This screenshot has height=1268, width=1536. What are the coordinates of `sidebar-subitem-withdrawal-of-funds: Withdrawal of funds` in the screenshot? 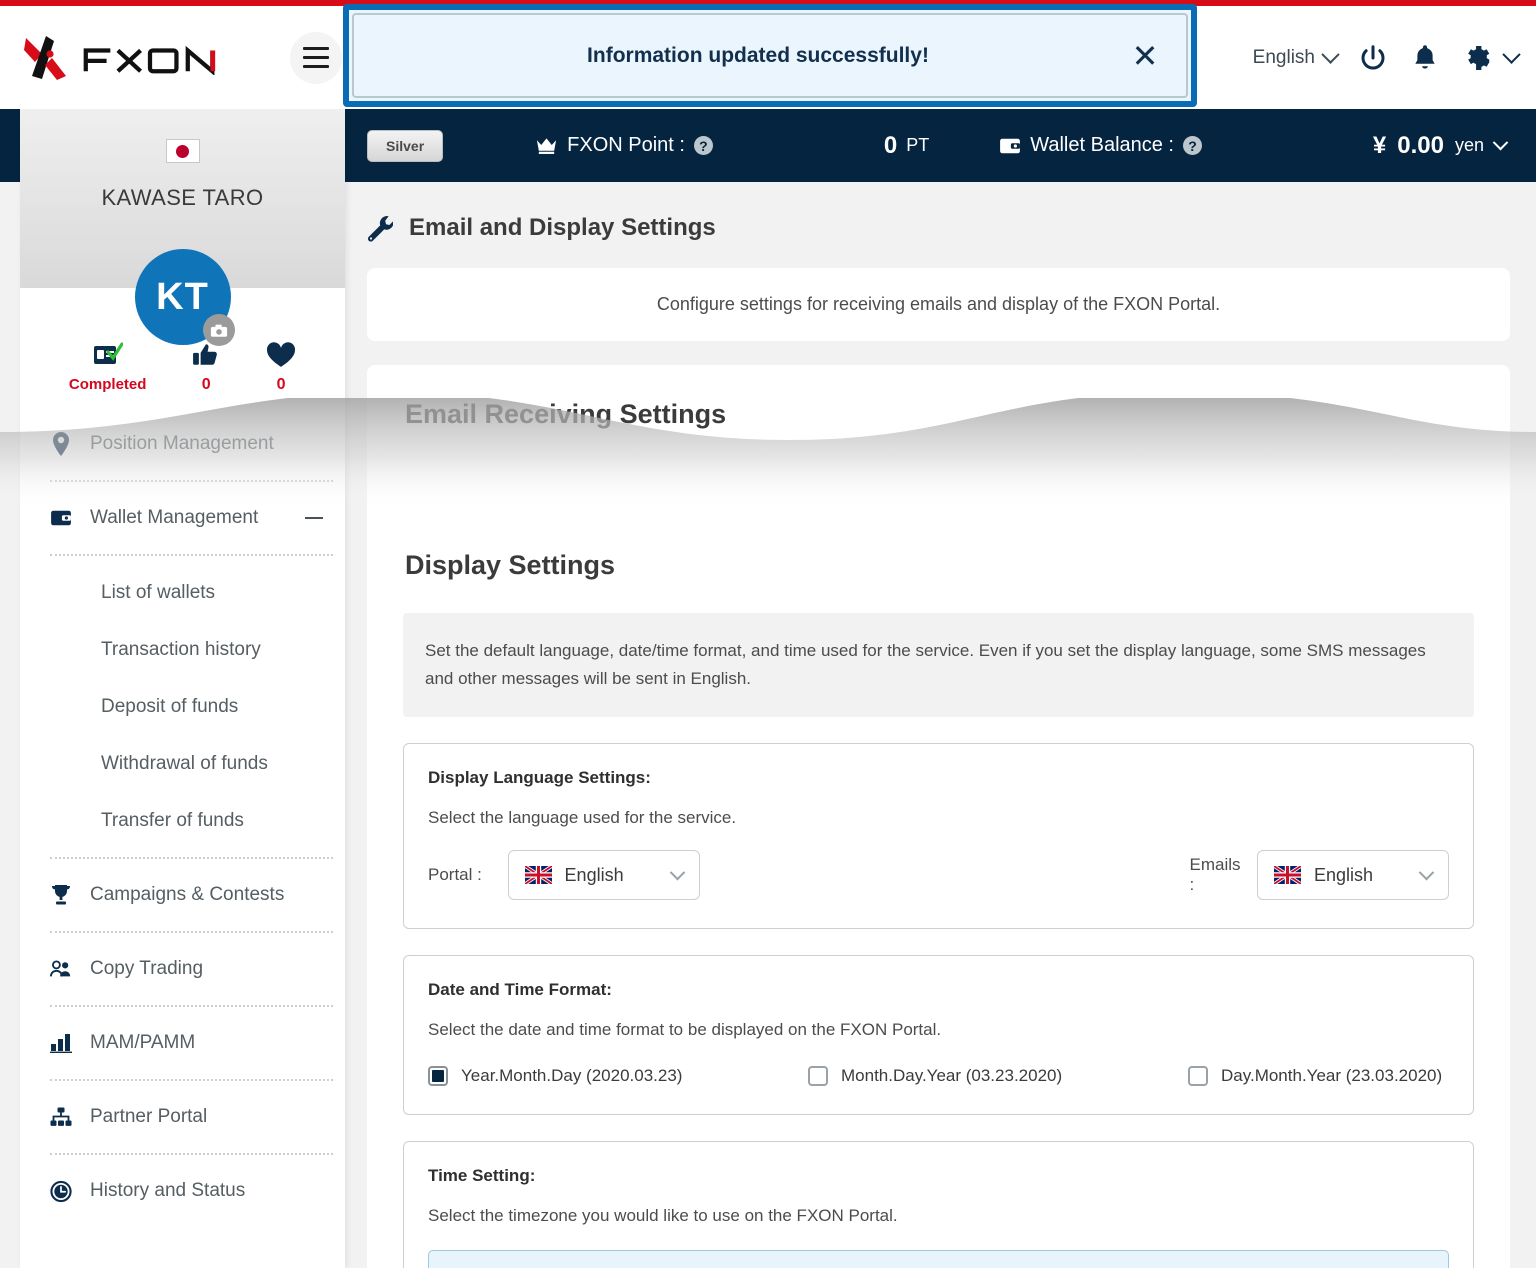 It's located at (182, 763).